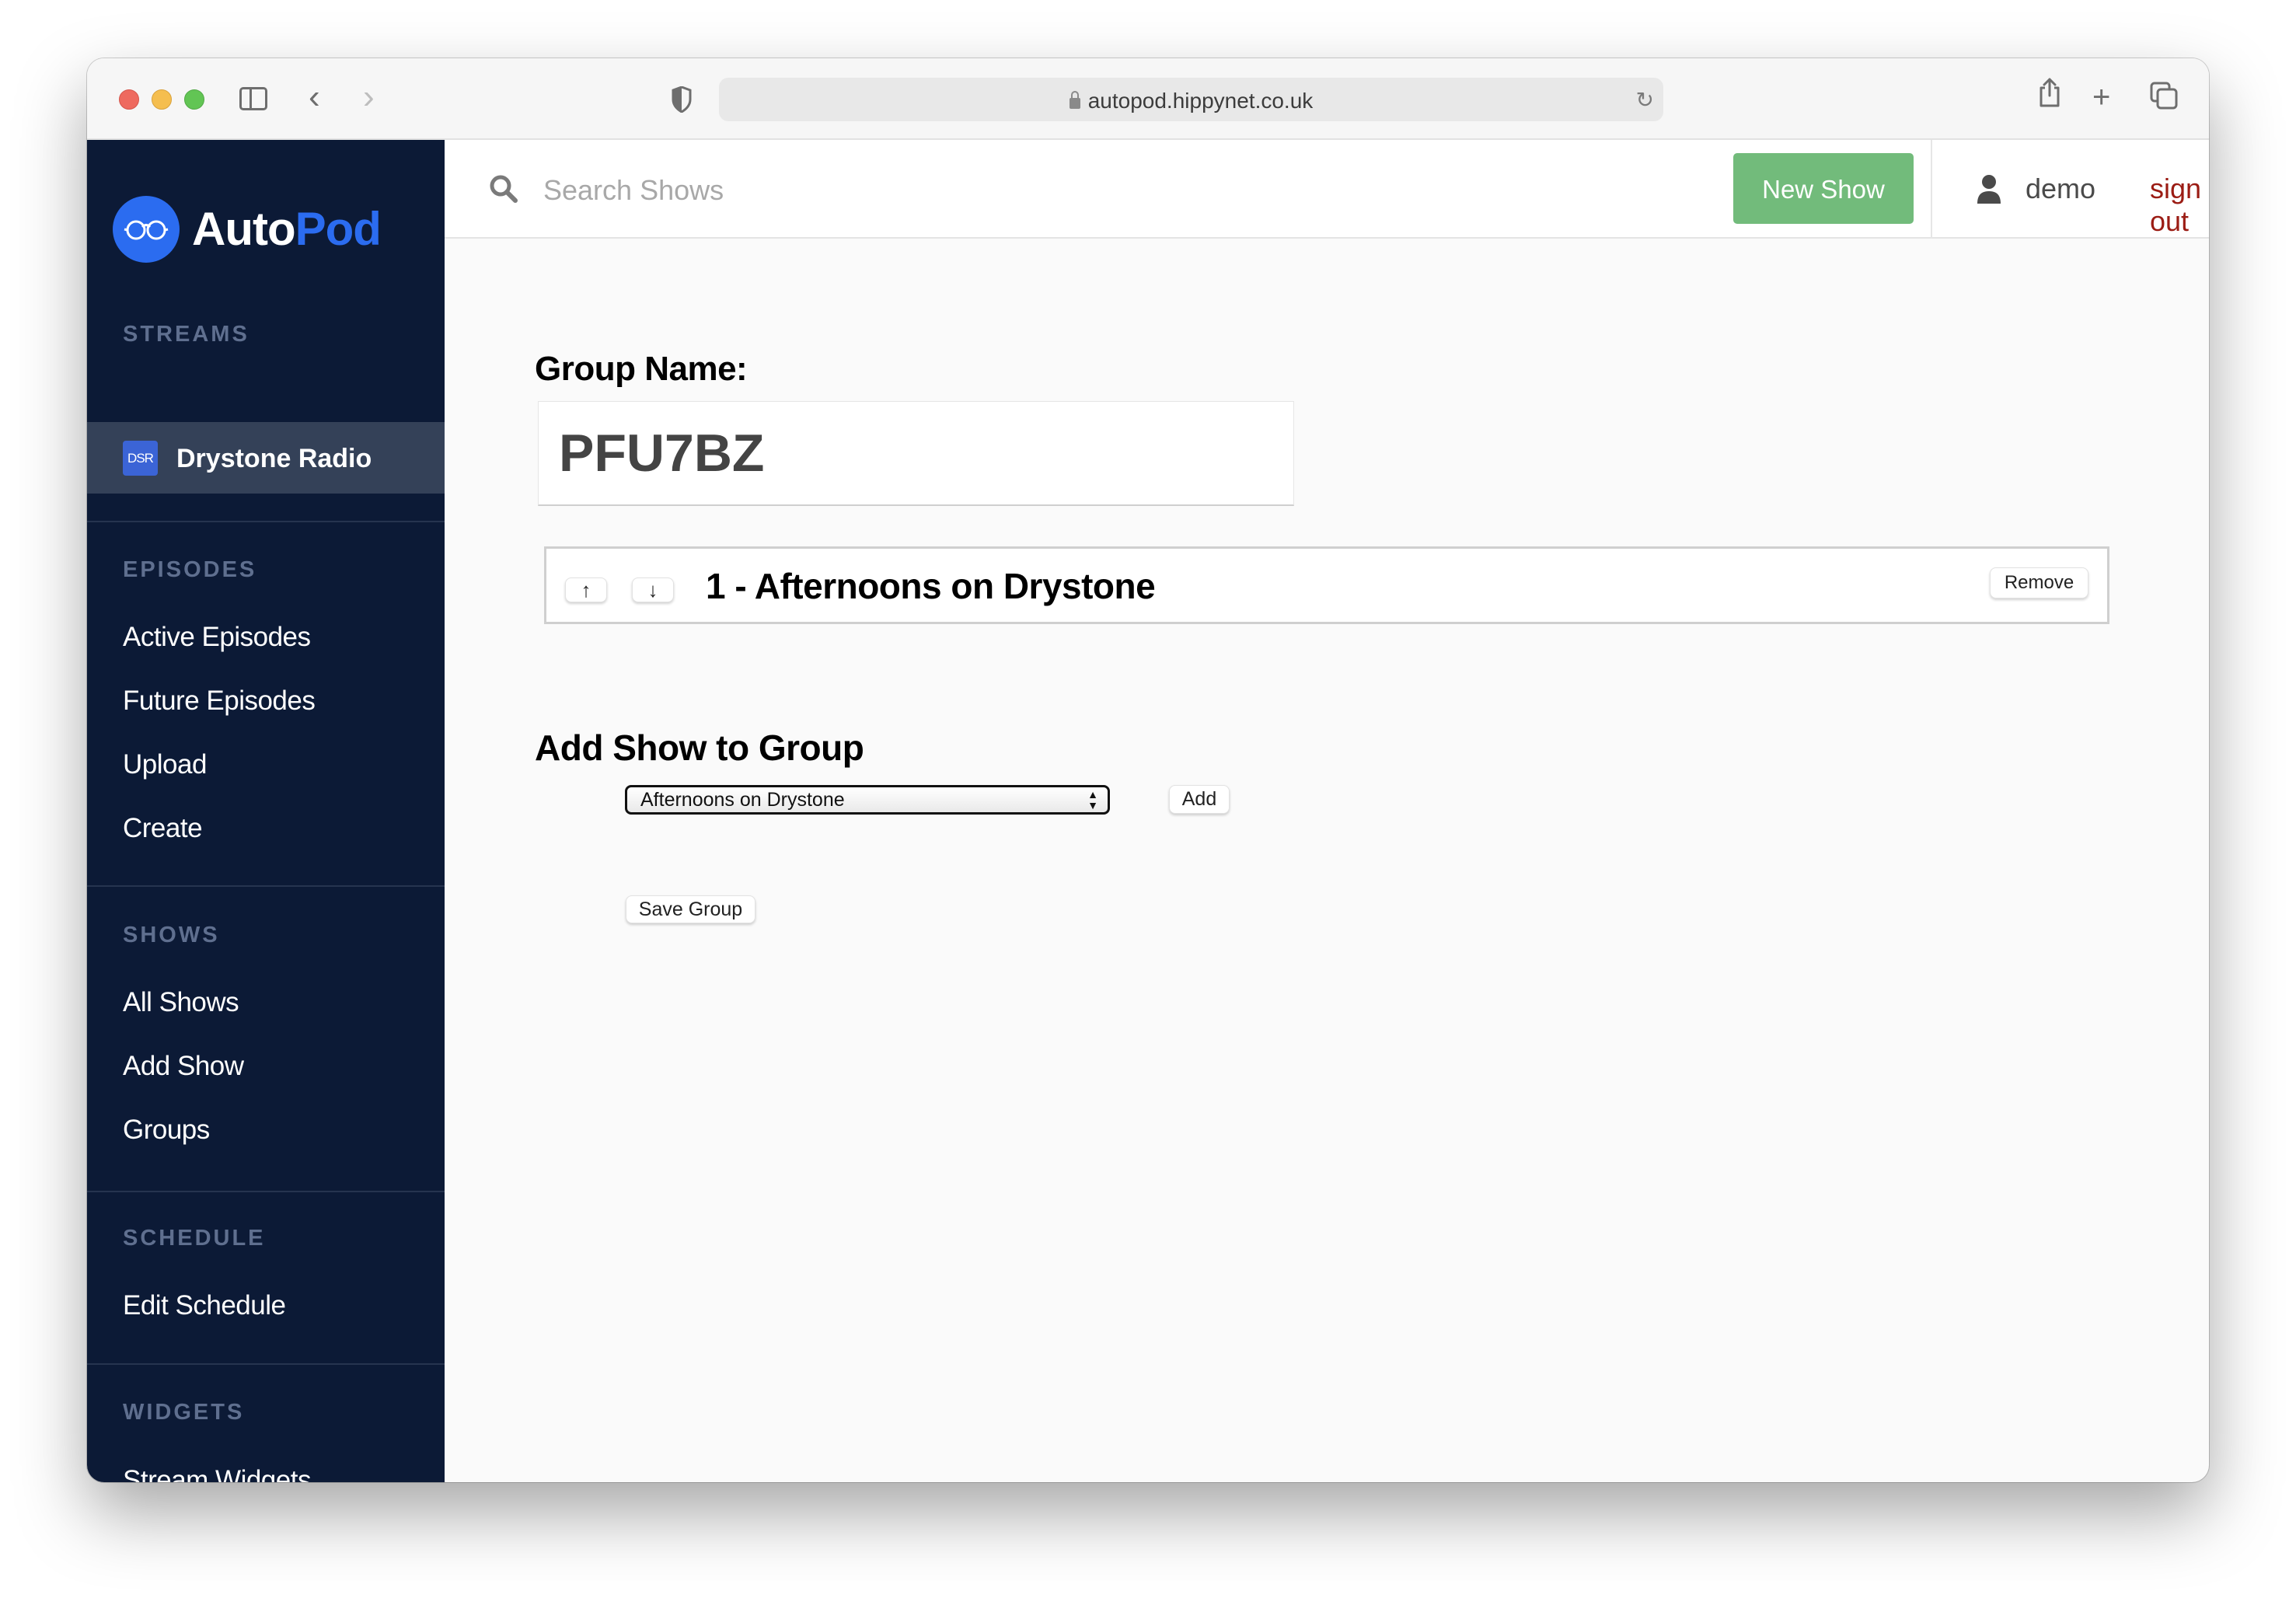 The image size is (2296, 1598). I want to click on sidebar-heading-widgets: WIDGETS, so click(184, 1412).